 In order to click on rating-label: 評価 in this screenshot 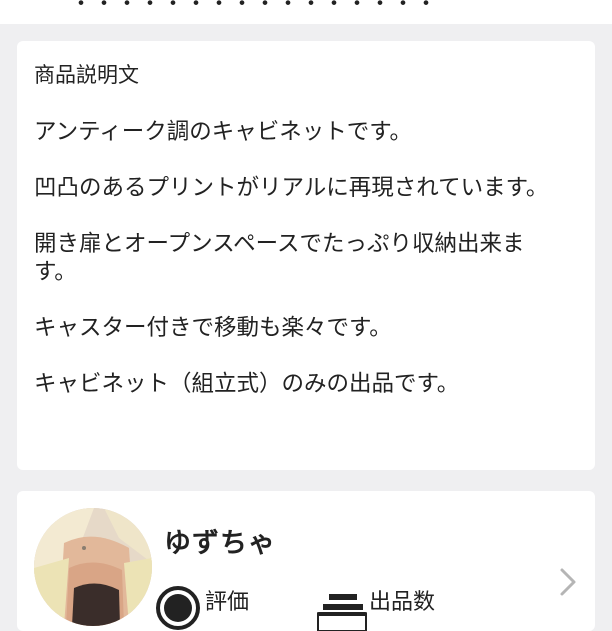, I will do `click(227, 602)`.